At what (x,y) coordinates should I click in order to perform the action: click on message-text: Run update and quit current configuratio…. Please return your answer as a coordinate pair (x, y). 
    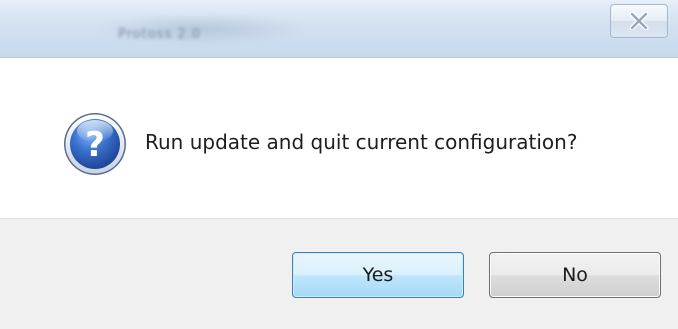
    Looking at the image, I should click on (361, 142).